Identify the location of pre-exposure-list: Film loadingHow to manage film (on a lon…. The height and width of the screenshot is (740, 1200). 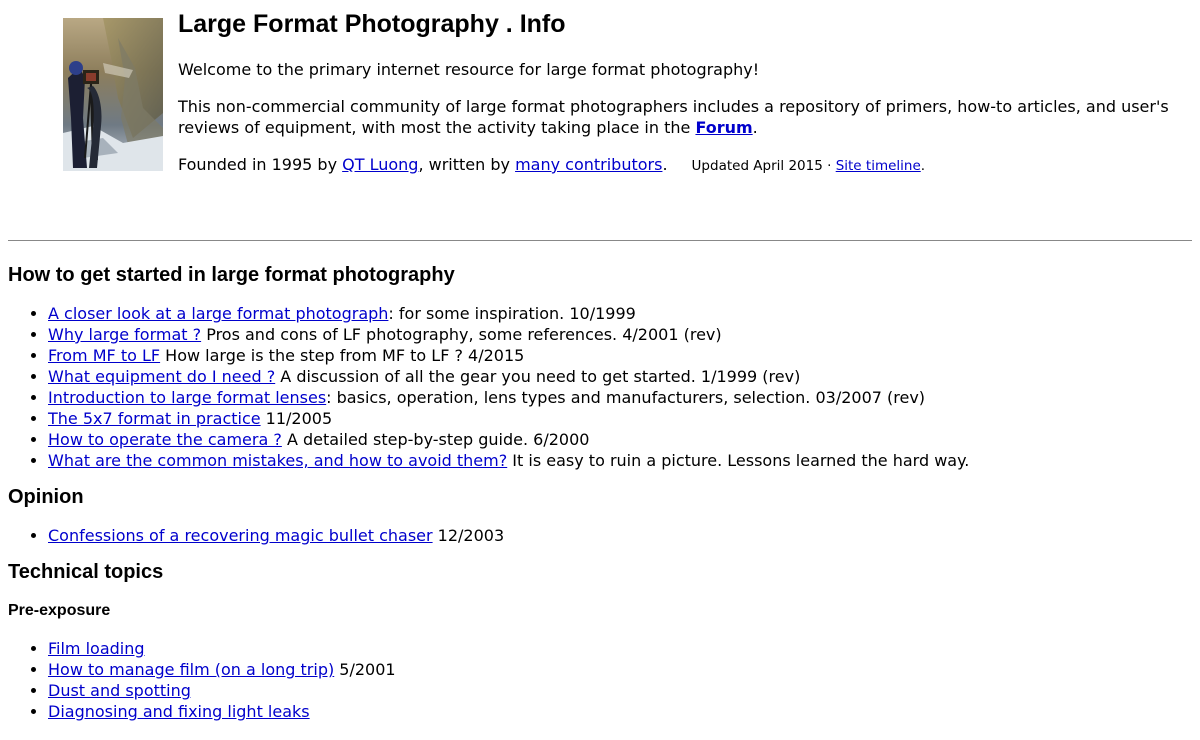
(598, 680).